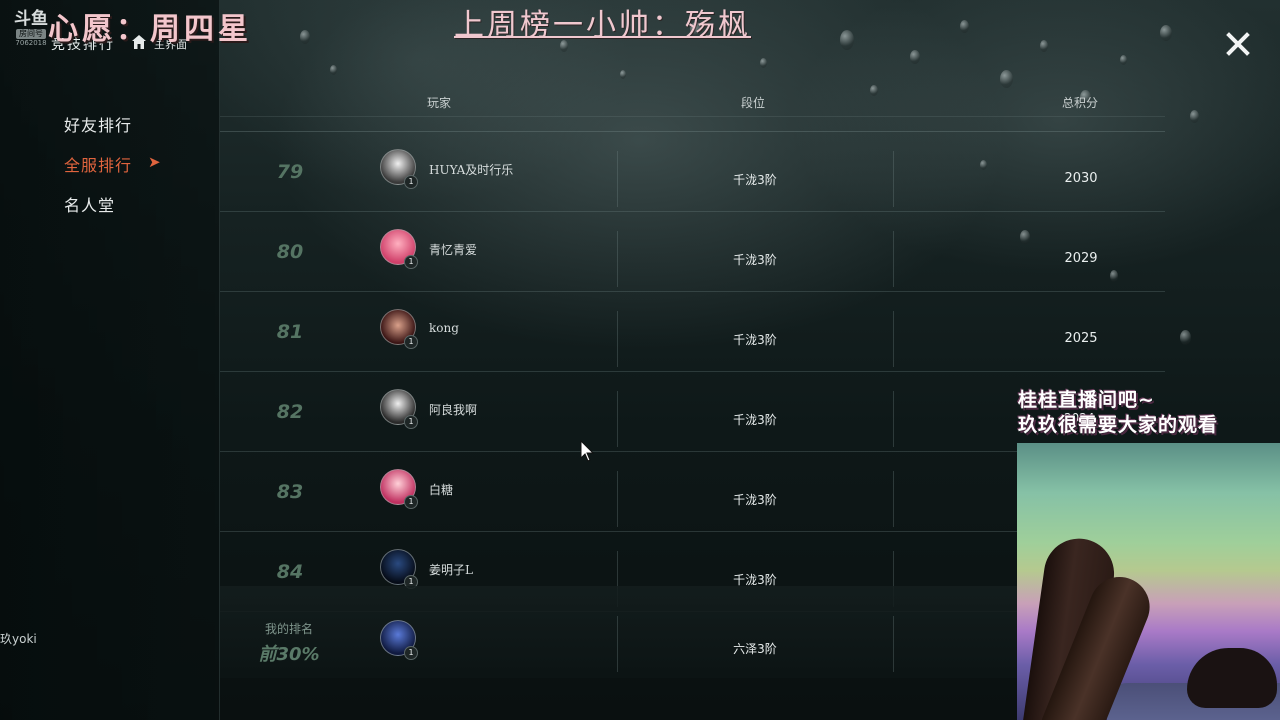 The image size is (1280, 720). Describe the element at coordinates (1118, 413) in the screenshot. I see `stream-caption: 桂桂直播间吧~ 玖玖很需要大家的观看` at that location.